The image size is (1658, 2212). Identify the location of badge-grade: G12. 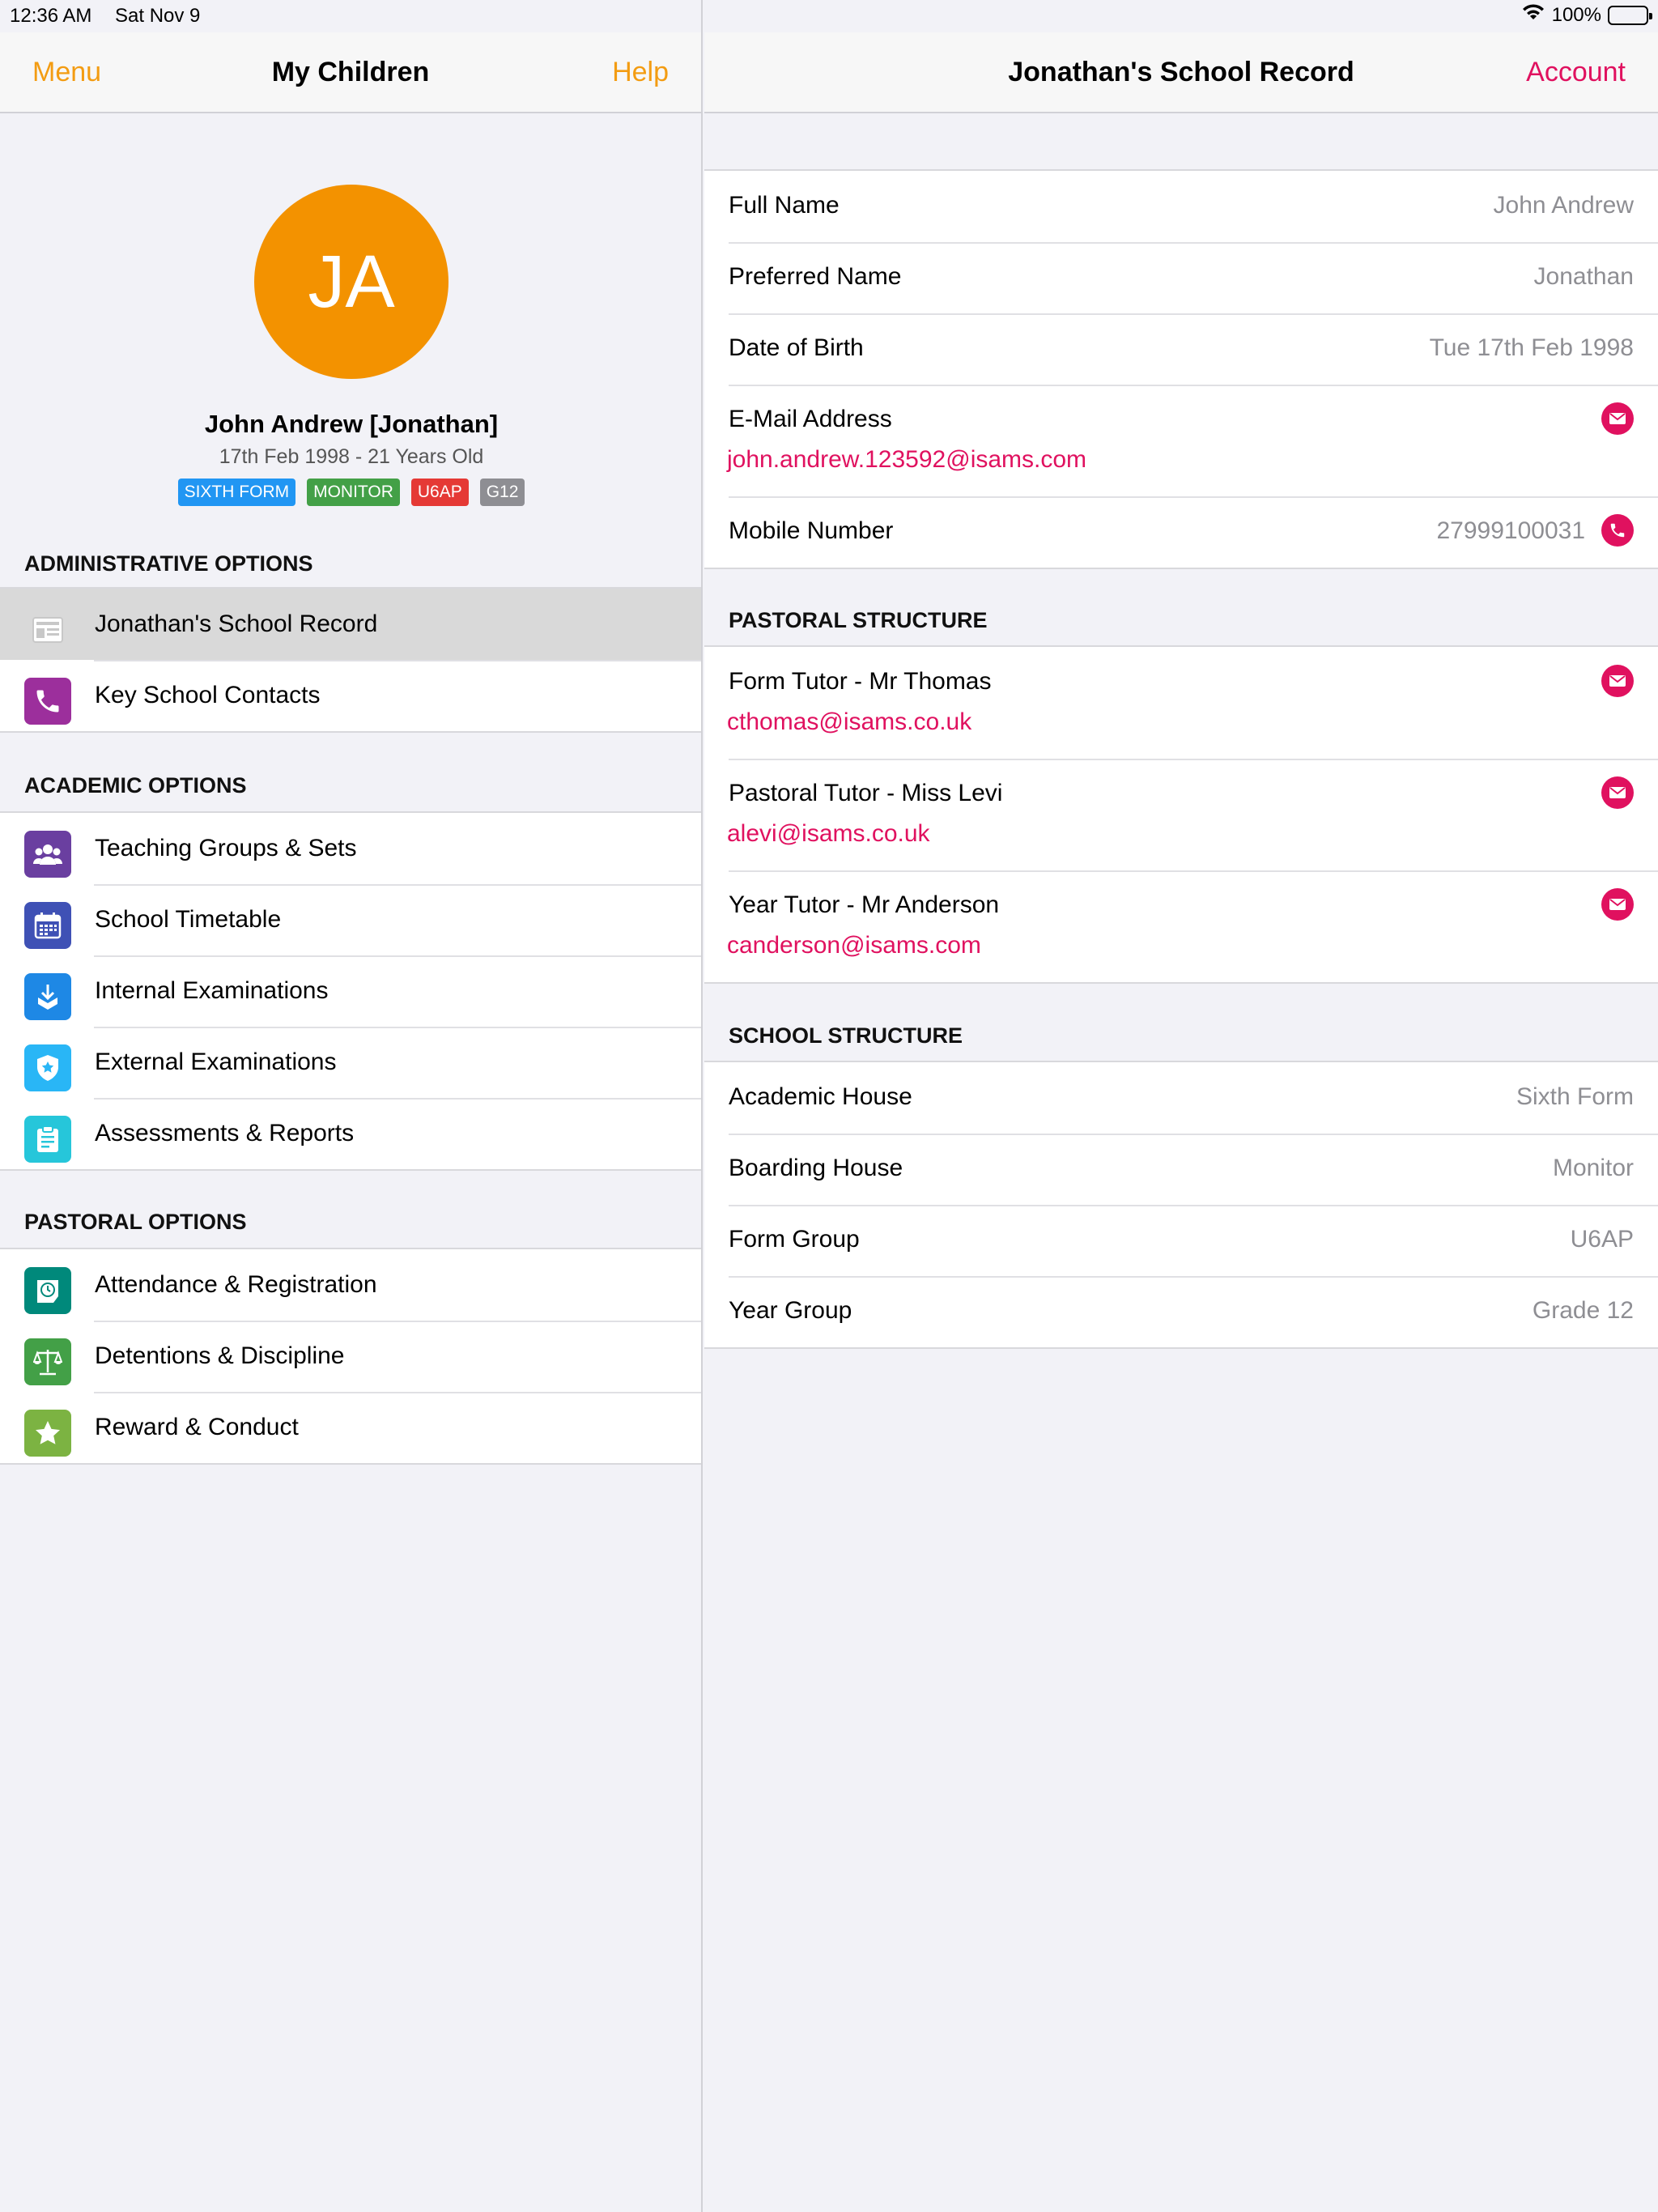
(502, 493).